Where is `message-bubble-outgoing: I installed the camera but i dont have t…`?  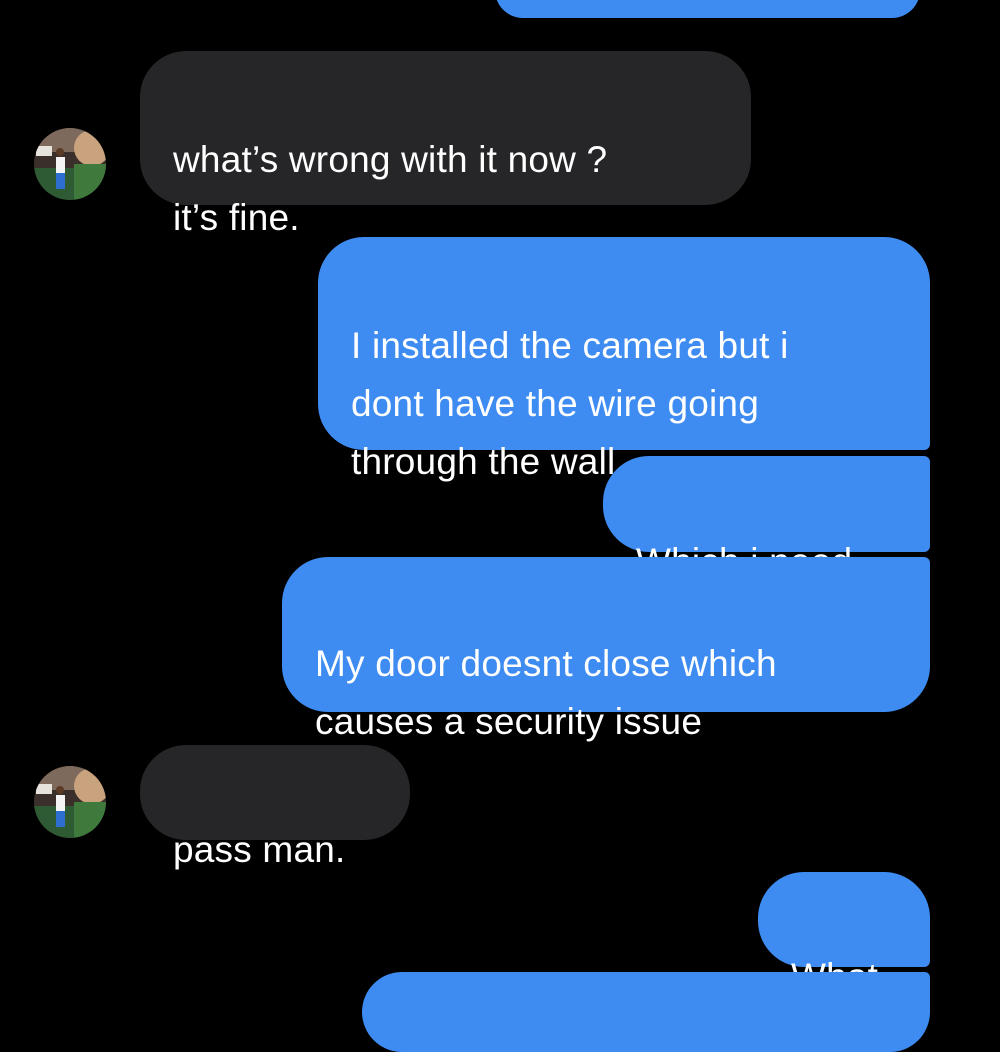 message-bubble-outgoing: I installed the camera but i dont have t… is located at coordinates (624, 359).